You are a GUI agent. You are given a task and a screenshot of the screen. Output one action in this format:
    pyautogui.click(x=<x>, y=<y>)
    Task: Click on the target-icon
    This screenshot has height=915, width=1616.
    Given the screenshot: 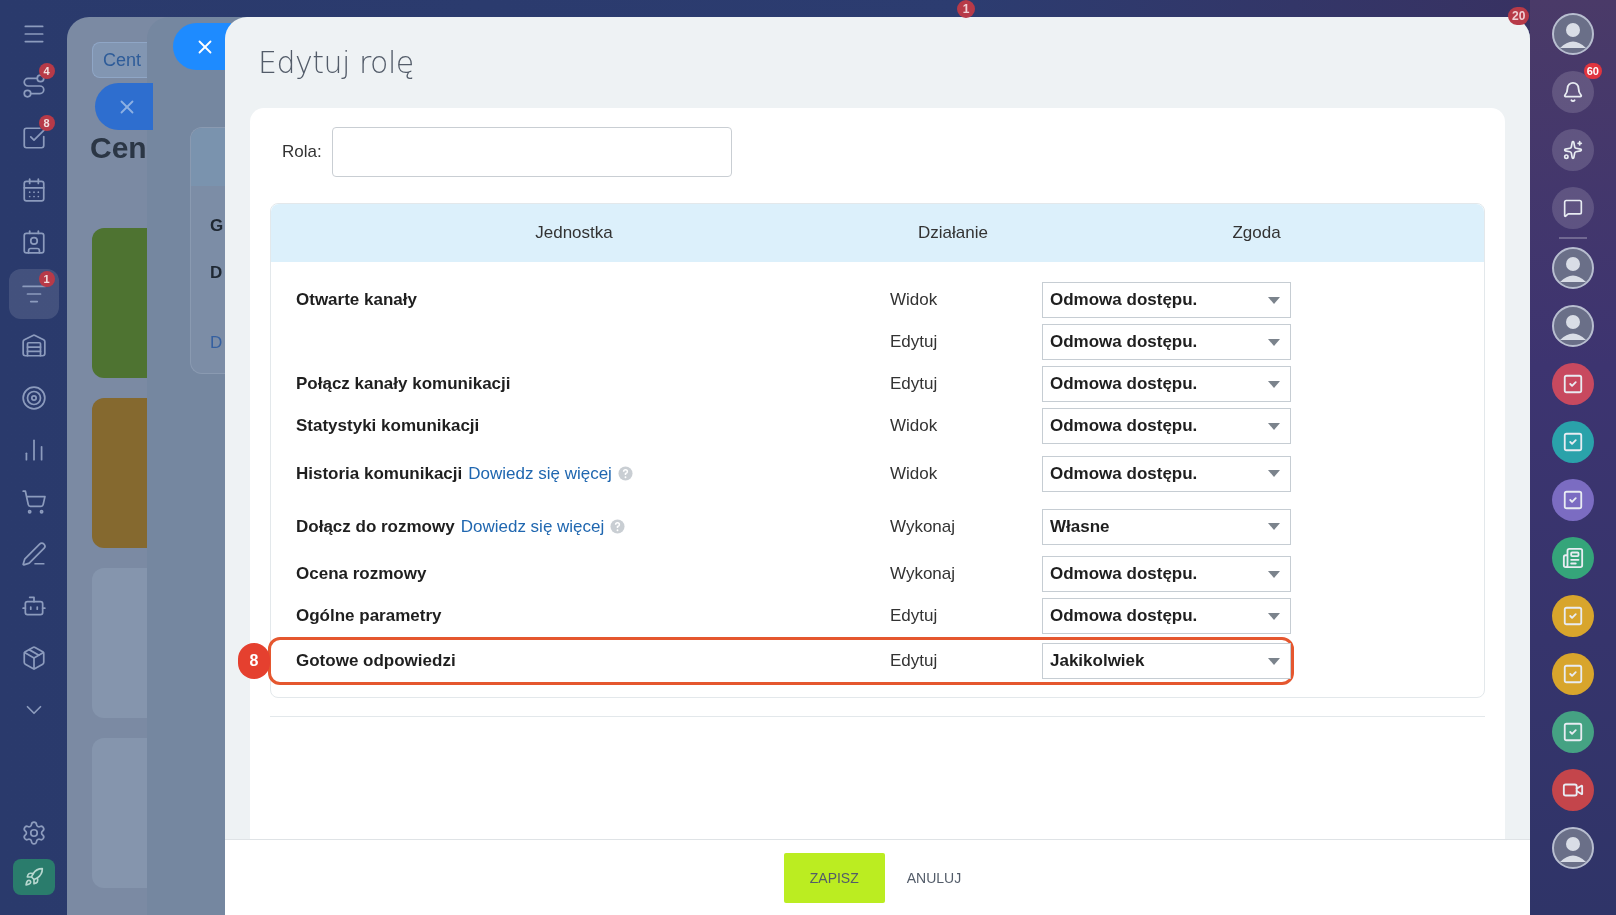 What is the action you would take?
    pyautogui.click(x=33, y=398)
    